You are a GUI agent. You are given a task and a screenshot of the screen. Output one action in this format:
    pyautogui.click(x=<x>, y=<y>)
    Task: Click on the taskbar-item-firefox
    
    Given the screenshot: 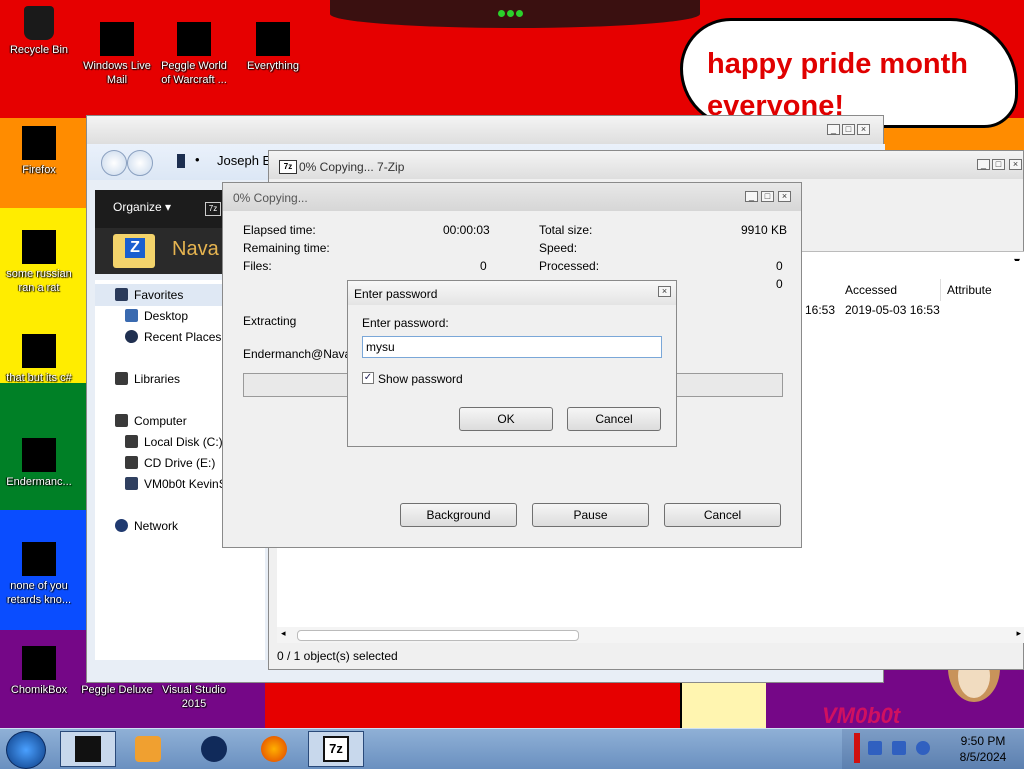 What is the action you would take?
    pyautogui.click(x=274, y=749)
    